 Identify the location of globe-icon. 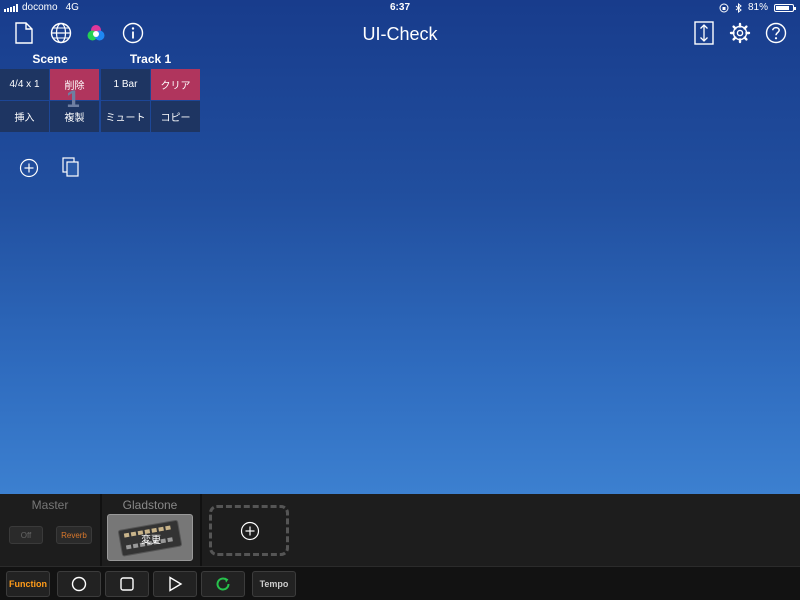
(61, 33).